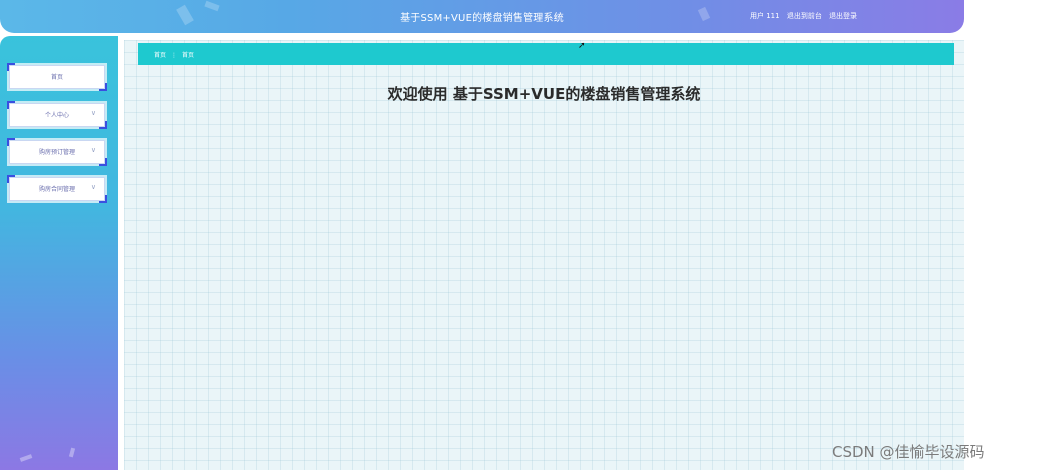 The image size is (1038, 470). Describe the element at coordinates (57, 152) in the screenshot. I see `sidebar-item-reservation-management: 购房预订管理 ∨` at that location.